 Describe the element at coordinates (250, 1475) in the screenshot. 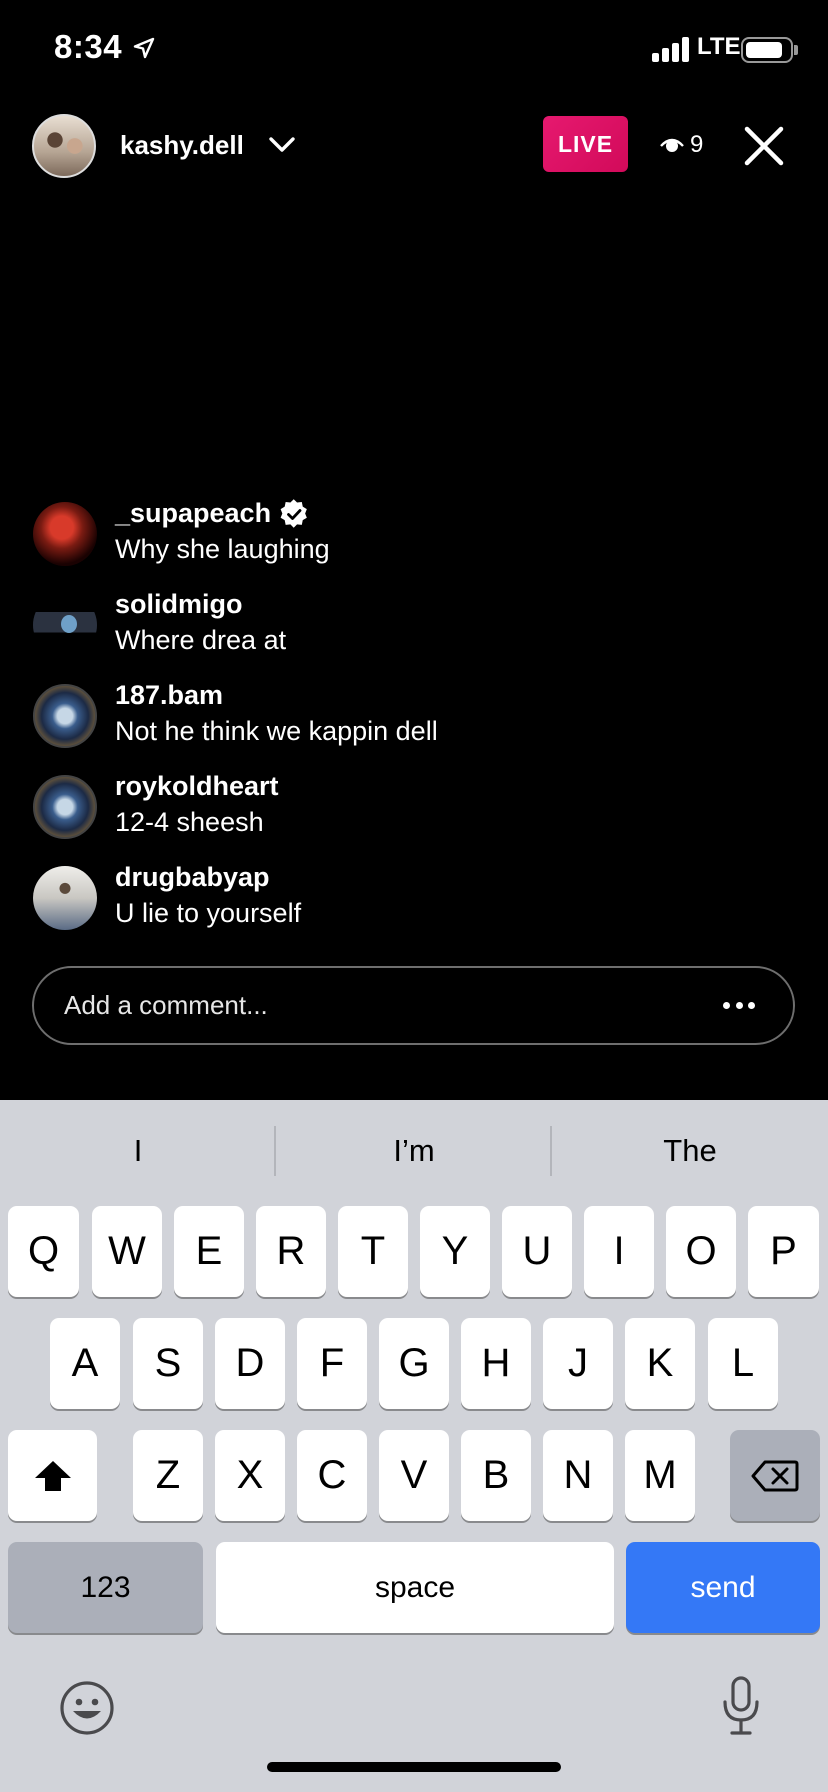

I see `key-x: X` at that location.